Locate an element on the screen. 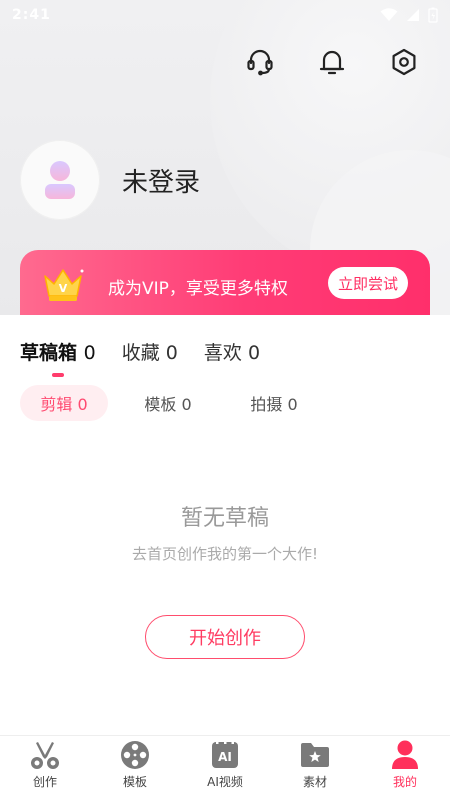 The image size is (450, 800). username-label: 未登录 is located at coordinates (161, 180).